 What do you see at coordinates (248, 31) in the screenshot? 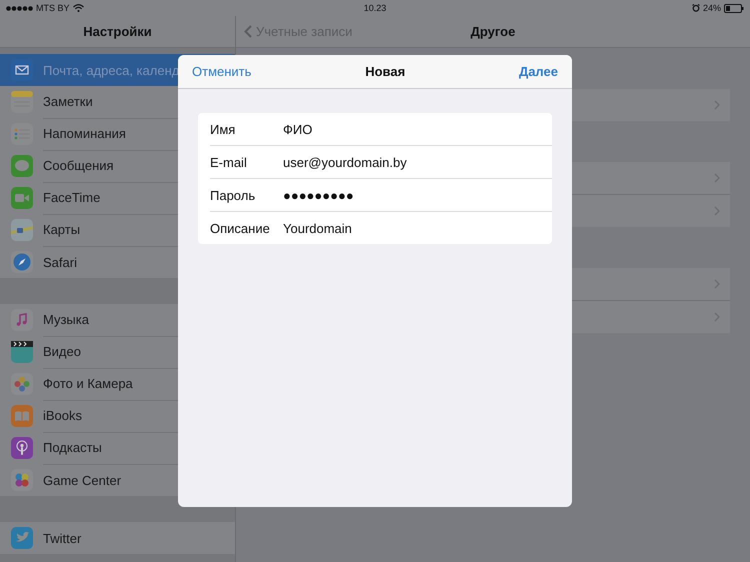
I see `chevron-left-icon` at bounding box center [248, 31].